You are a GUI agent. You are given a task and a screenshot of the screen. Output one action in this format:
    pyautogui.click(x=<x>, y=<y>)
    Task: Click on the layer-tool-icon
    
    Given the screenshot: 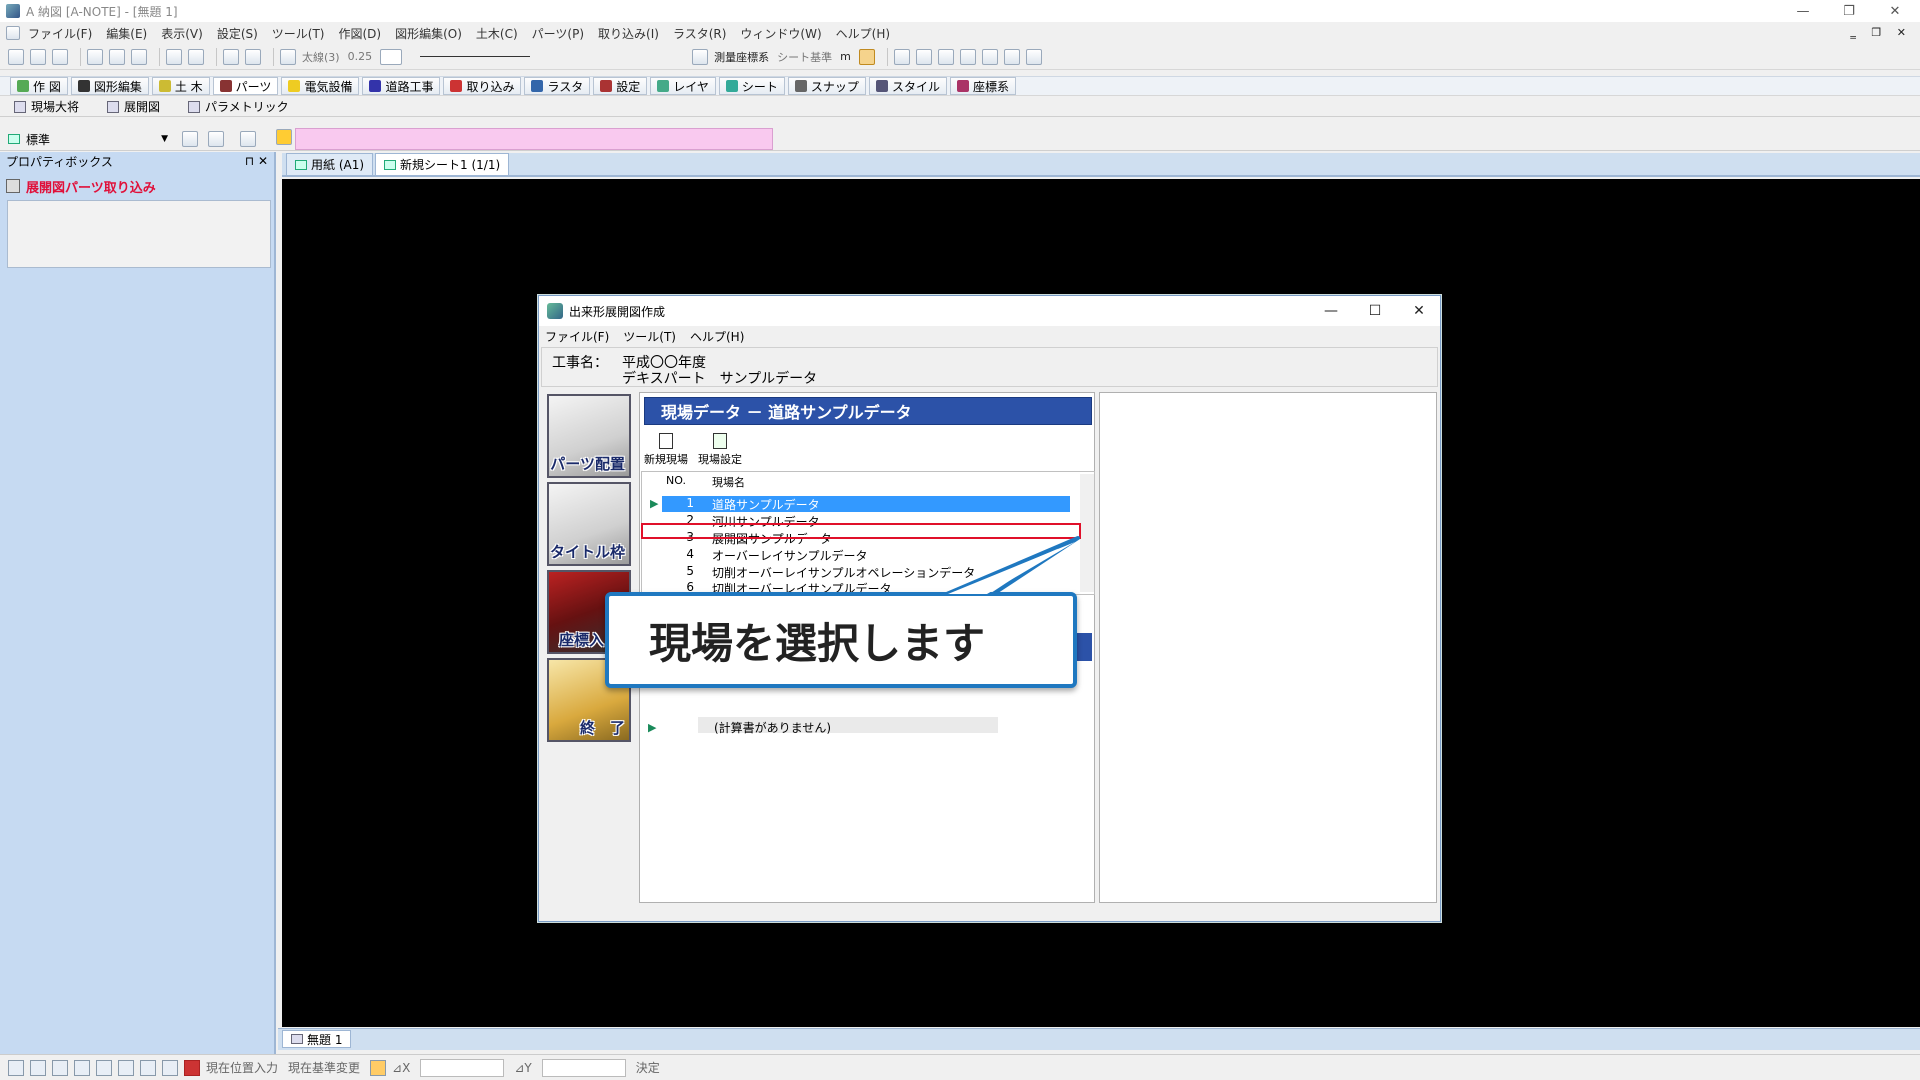 What is the action you would take?
    pyautogui.click(x=284, y=137)
    